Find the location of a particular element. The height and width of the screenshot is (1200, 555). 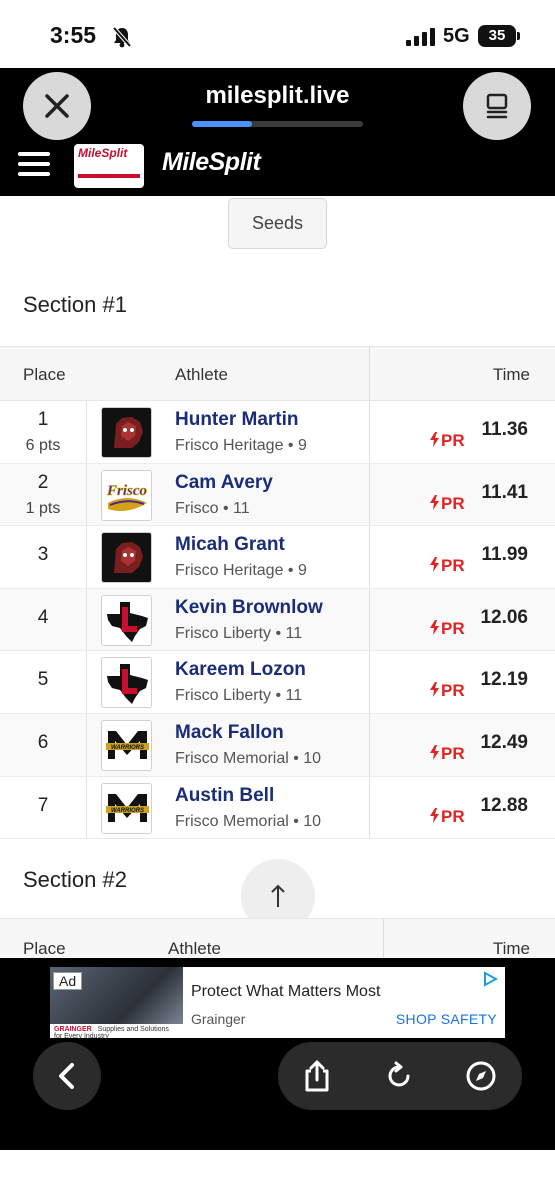

athlete-name-link: Hunter Martin is located at coordinates (237, 420).